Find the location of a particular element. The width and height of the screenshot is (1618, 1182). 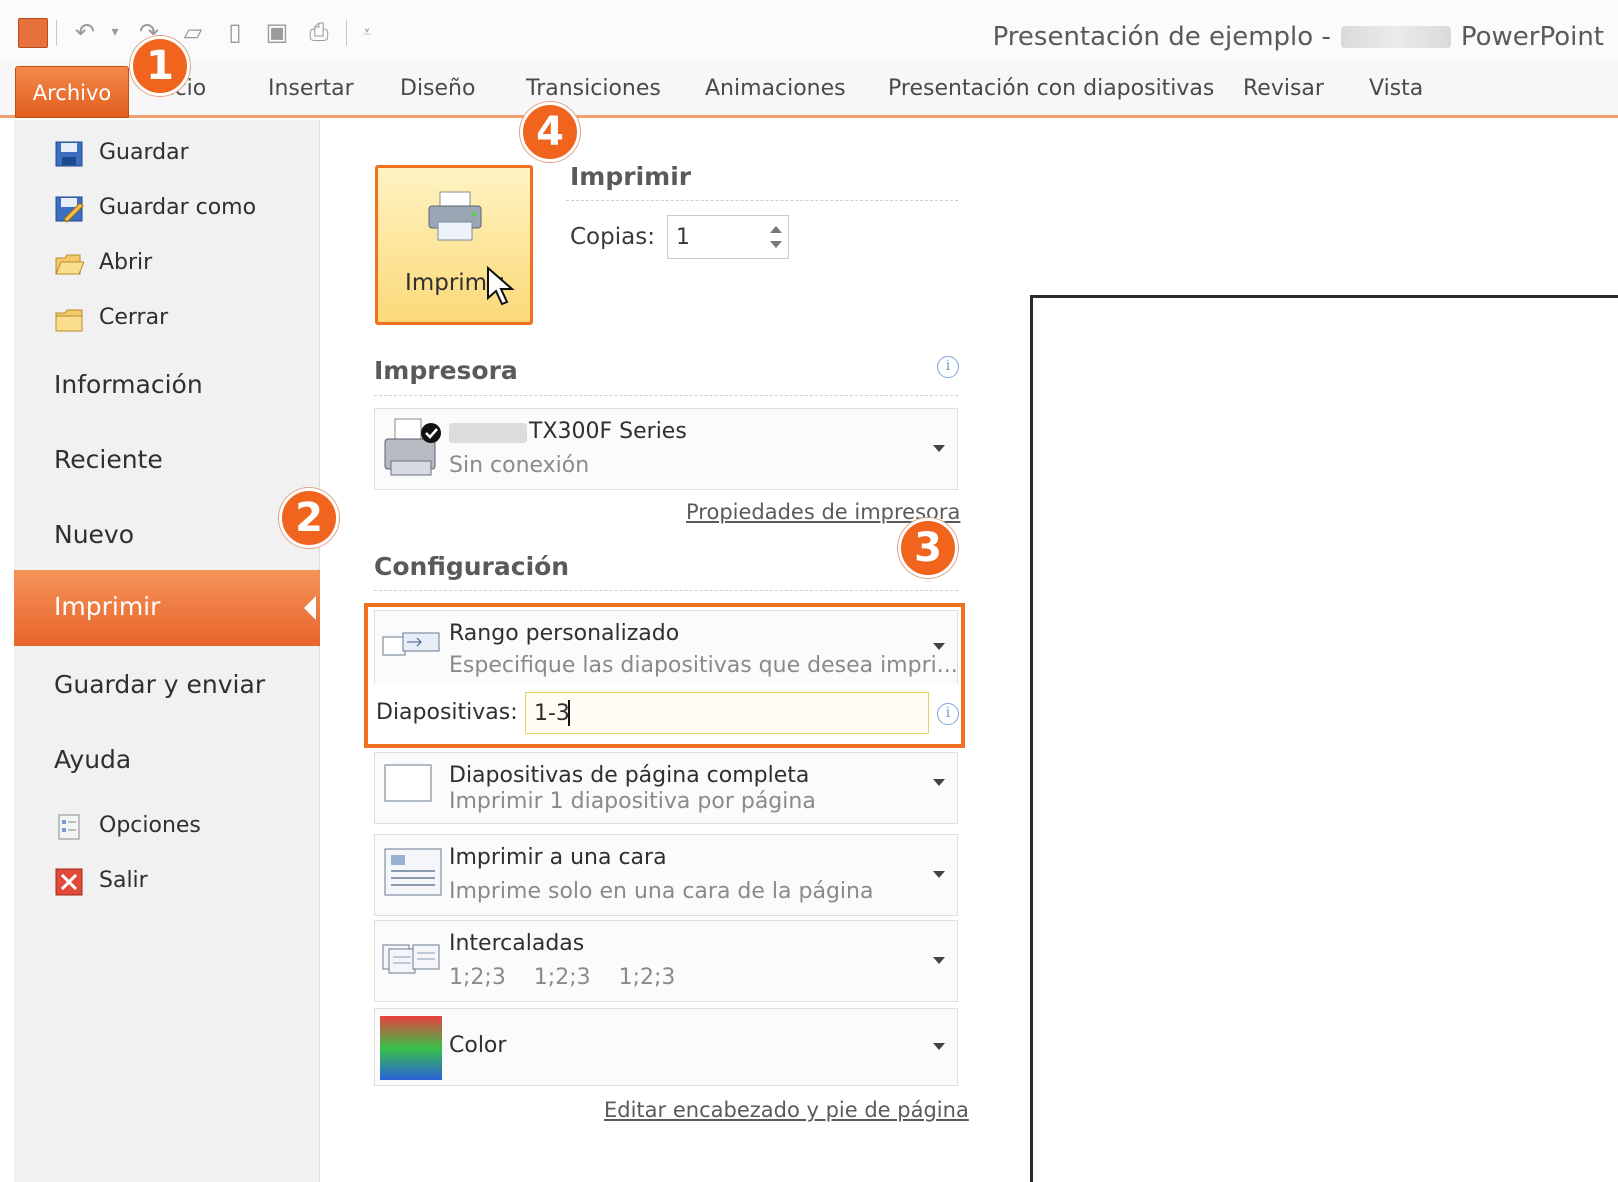

window-title-text: Presentación de ejemplo - is located at coordinates (1161, 37).